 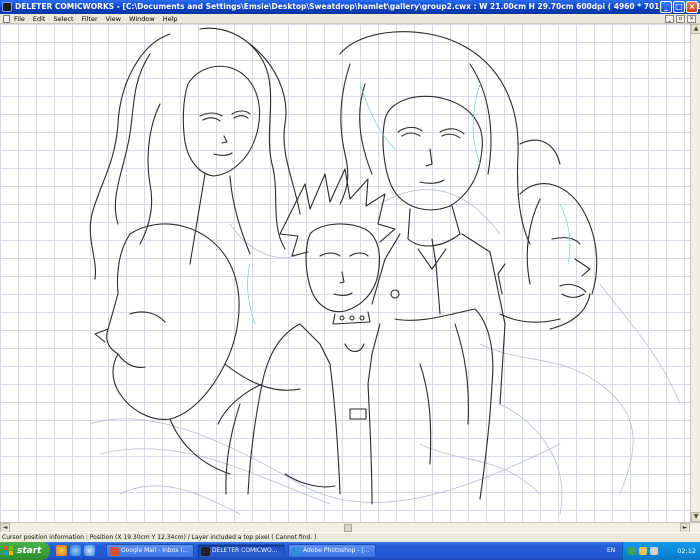 I want to click on maximize-button: □, so click(x=679, y=7).